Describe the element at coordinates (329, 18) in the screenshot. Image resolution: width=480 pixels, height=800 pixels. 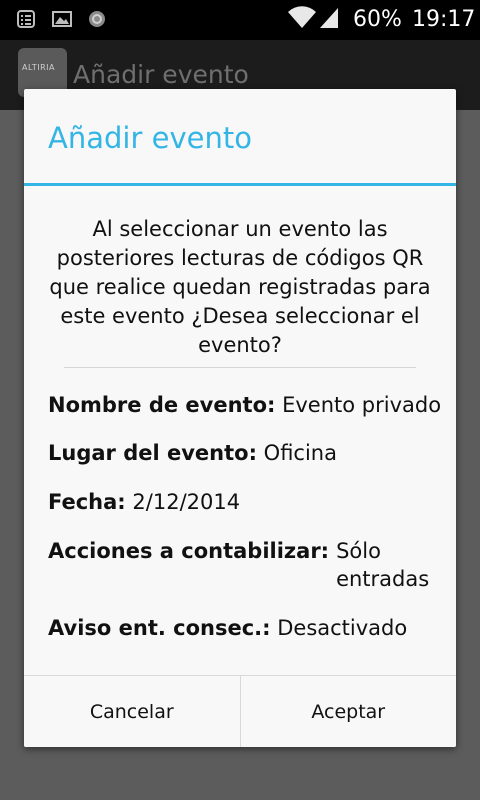
I see `signal-icon` at that location.